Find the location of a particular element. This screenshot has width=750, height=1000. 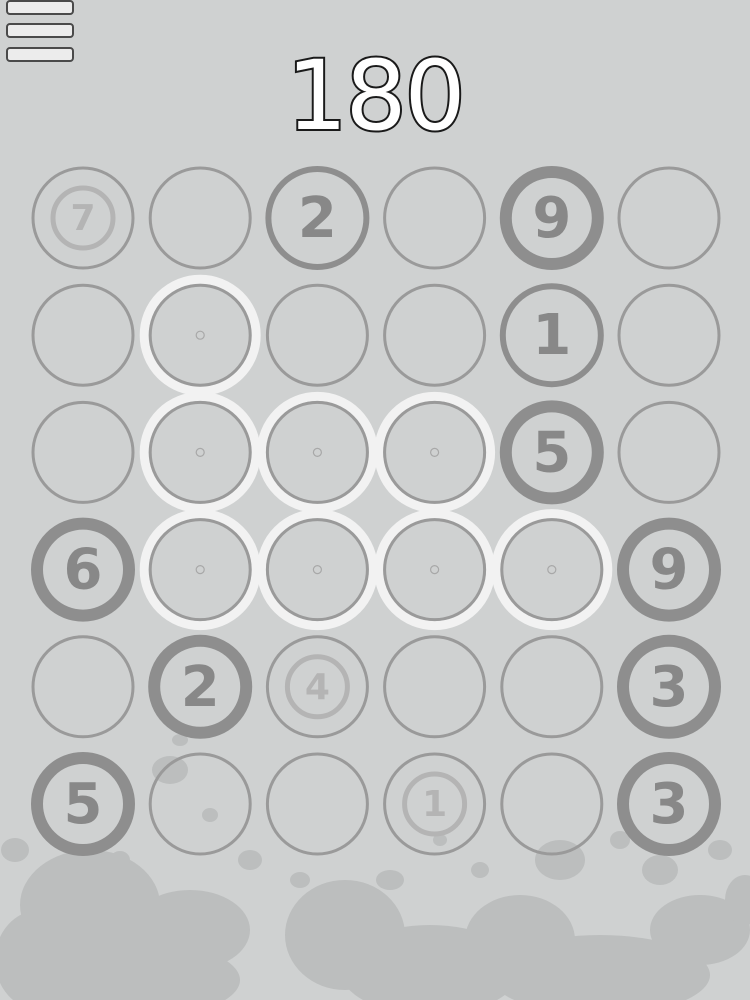

board-cell-r2-c6 is located at coordinates (669, 335).